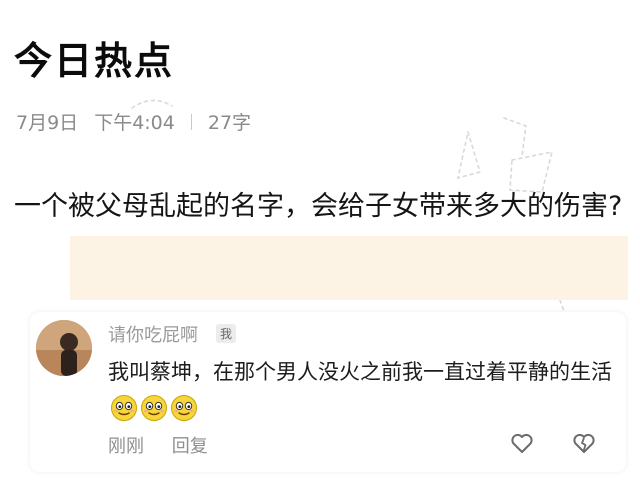 The height and width of the screenshot is (480, 640). Describe the element at coordinates (226, 333) in the screenshot. I see `author-badge: 我` at that location.